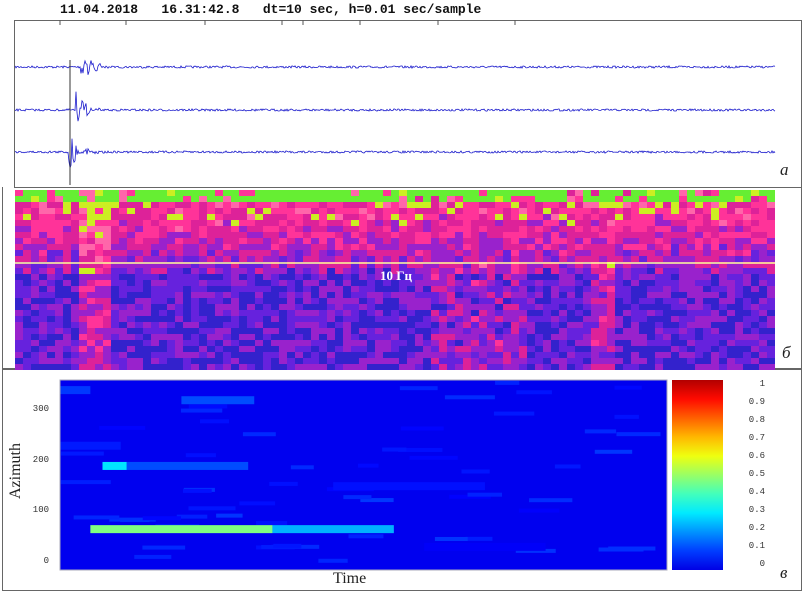 This screenshot has height=592, width=803. What do you see at coordinates (756, 510) in the screenshot?
I see `colorbar-tick-label: 0.3` at bounding box center [756, 510].